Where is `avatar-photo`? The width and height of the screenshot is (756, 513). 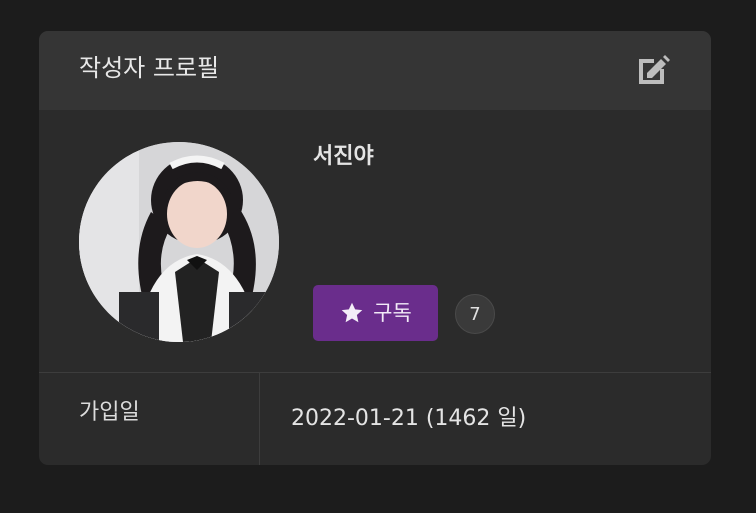
avatar-photo is located at coordinates (179, 242).